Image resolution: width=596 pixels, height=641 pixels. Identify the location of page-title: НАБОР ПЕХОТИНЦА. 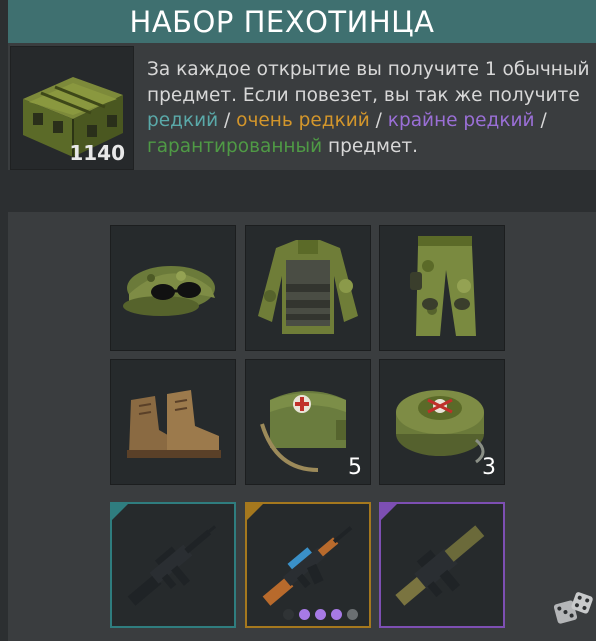
(282, 21).